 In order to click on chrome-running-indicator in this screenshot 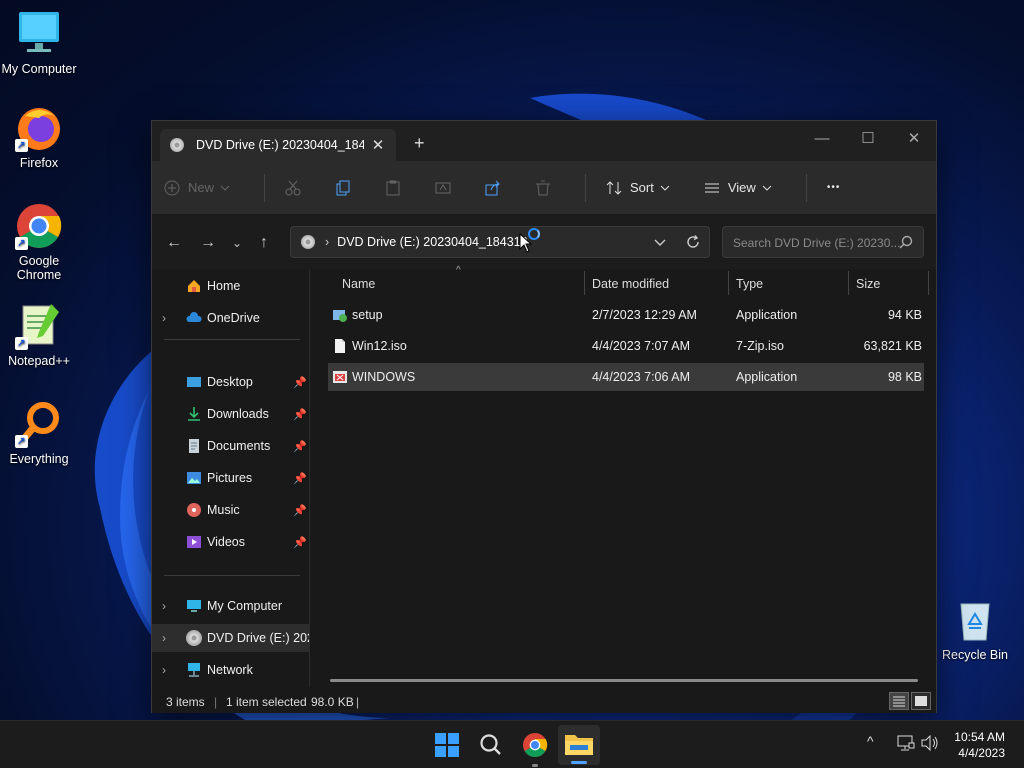, I will do `click(535, 765)`.